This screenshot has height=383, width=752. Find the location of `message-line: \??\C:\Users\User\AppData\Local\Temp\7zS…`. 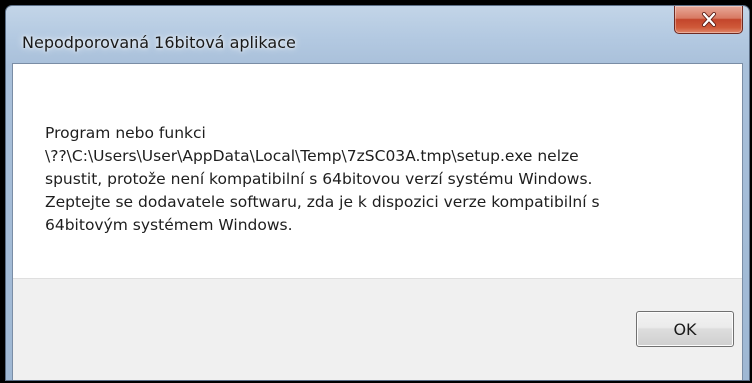

message-line: \??\C:\Users\User\AppData\Local\Temp\7zS… is located at coordinates (312, 156).